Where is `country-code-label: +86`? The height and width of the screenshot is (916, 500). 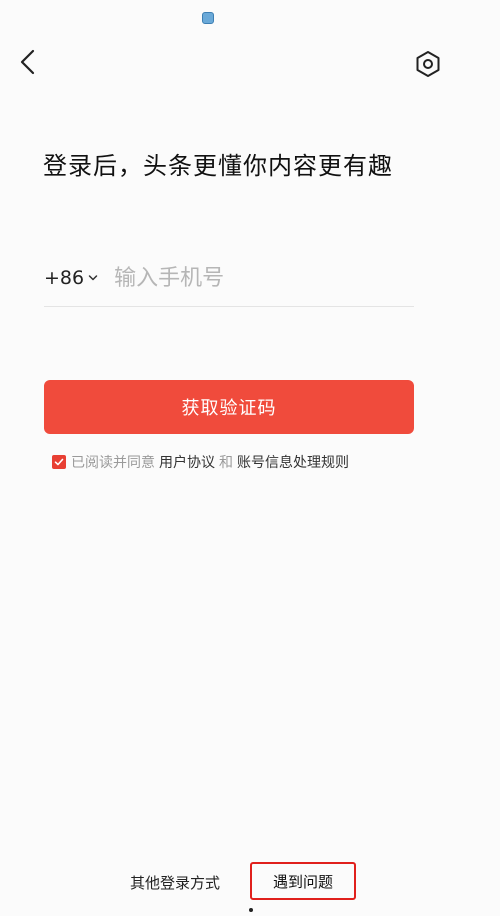
country-code-label: +86 is located at coordinates (64, 278).